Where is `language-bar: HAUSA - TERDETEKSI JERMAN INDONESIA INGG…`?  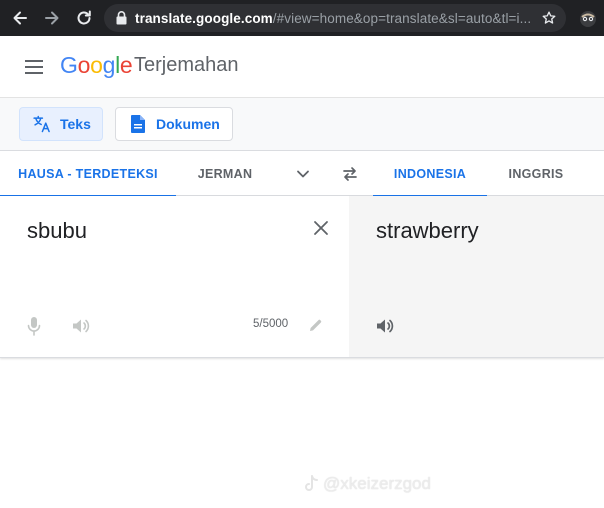
language-bar: HAUSA - TERDETEKSI JERMAN INDONESIA INGG… is located at coordinates (302, 174).